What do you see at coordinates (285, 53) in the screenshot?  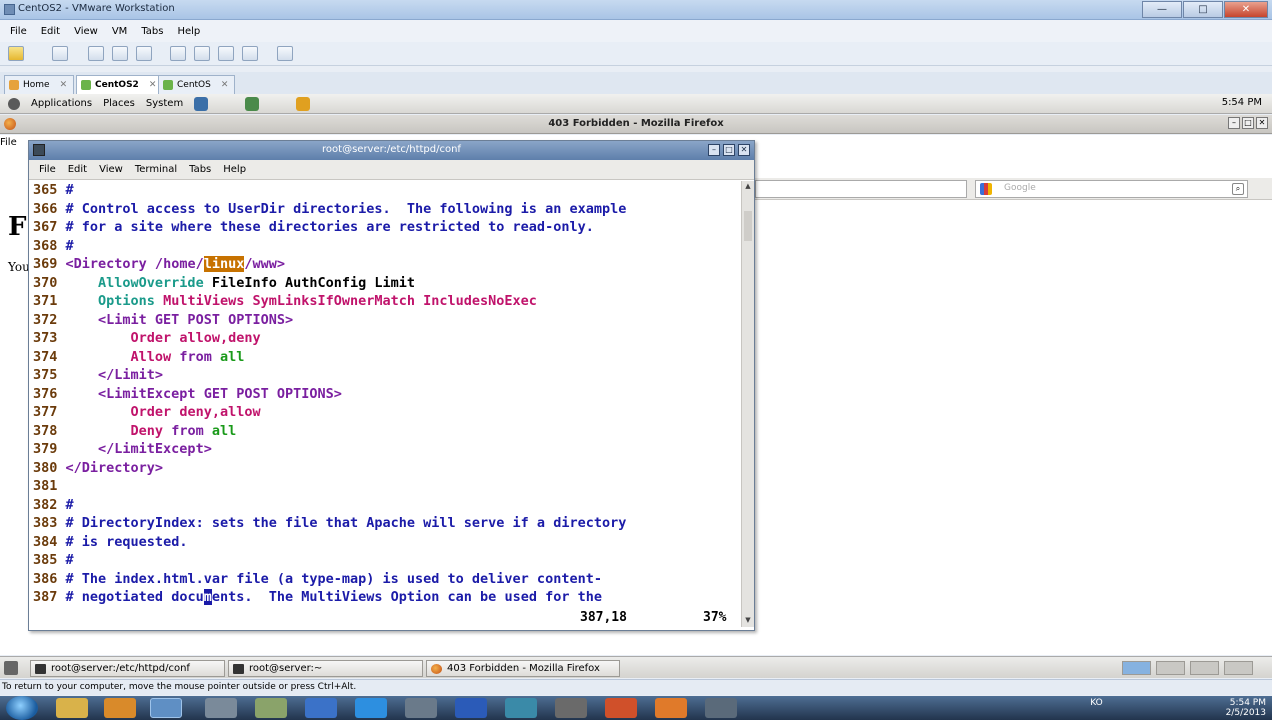 I see `console-view-icon` at bounding box center [285, 53].